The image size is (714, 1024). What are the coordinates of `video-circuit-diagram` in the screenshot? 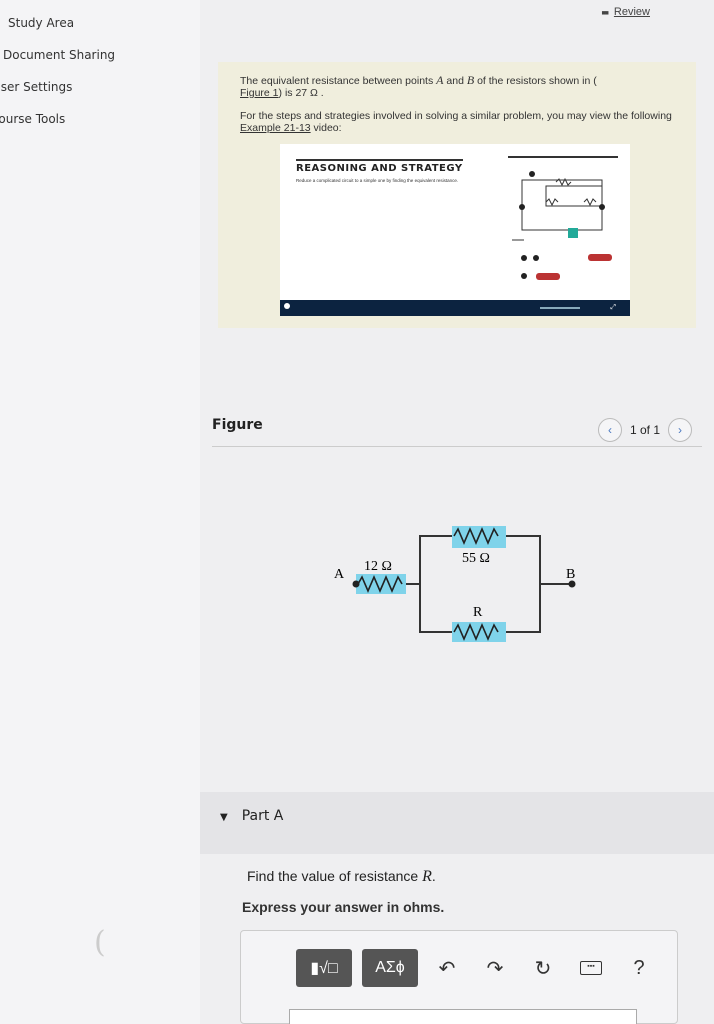 It's located at (562, 225).